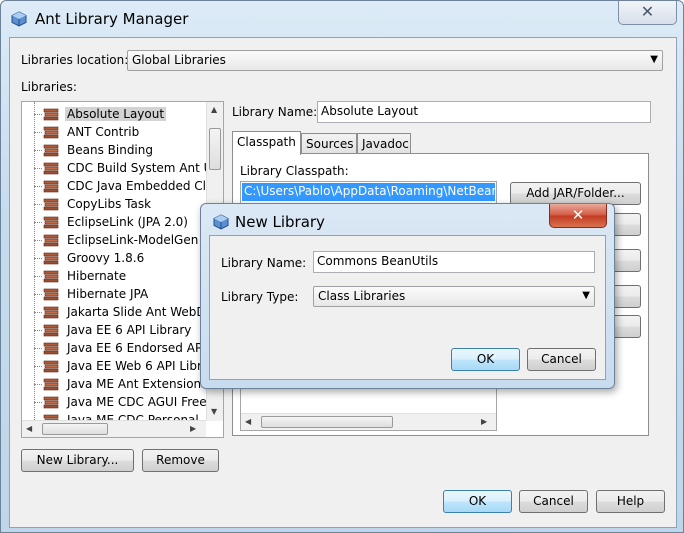 This screenshot has width=684, height=533. What do you see at coordinates (106, 258) in the screenshot?
I see `list-item-label: Groovy 1.8.6` at bounding box center [106, 258].